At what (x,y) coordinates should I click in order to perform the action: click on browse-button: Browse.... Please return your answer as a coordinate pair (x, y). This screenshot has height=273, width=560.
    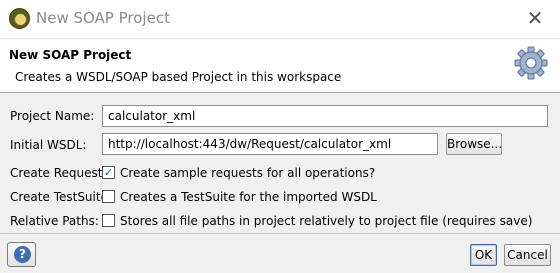
    Looking at the image, I should click on (474, 144).